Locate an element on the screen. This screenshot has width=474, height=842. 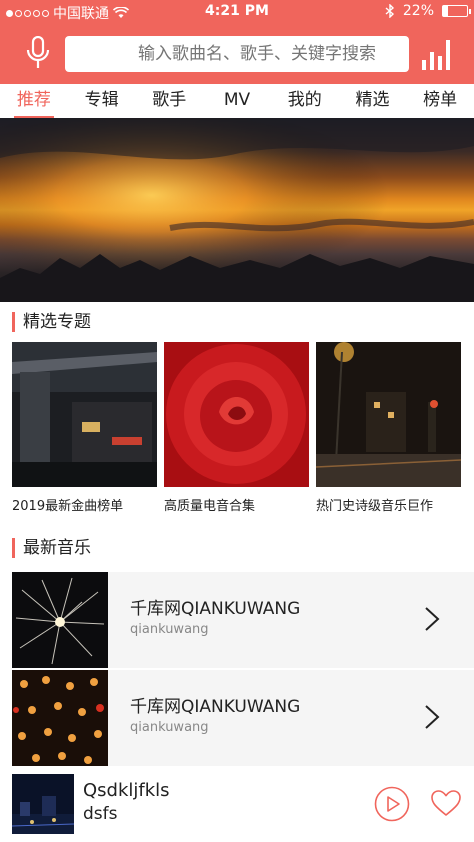
tab-mv: MV is located at coordinates (237, 101).